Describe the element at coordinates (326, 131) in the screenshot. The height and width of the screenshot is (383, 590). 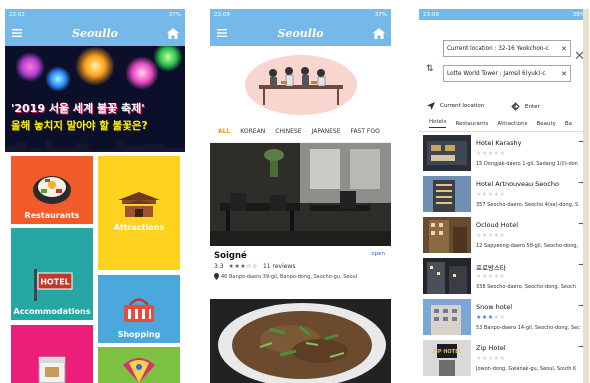
I see `tab-japanese: JAPANESE` at that location.